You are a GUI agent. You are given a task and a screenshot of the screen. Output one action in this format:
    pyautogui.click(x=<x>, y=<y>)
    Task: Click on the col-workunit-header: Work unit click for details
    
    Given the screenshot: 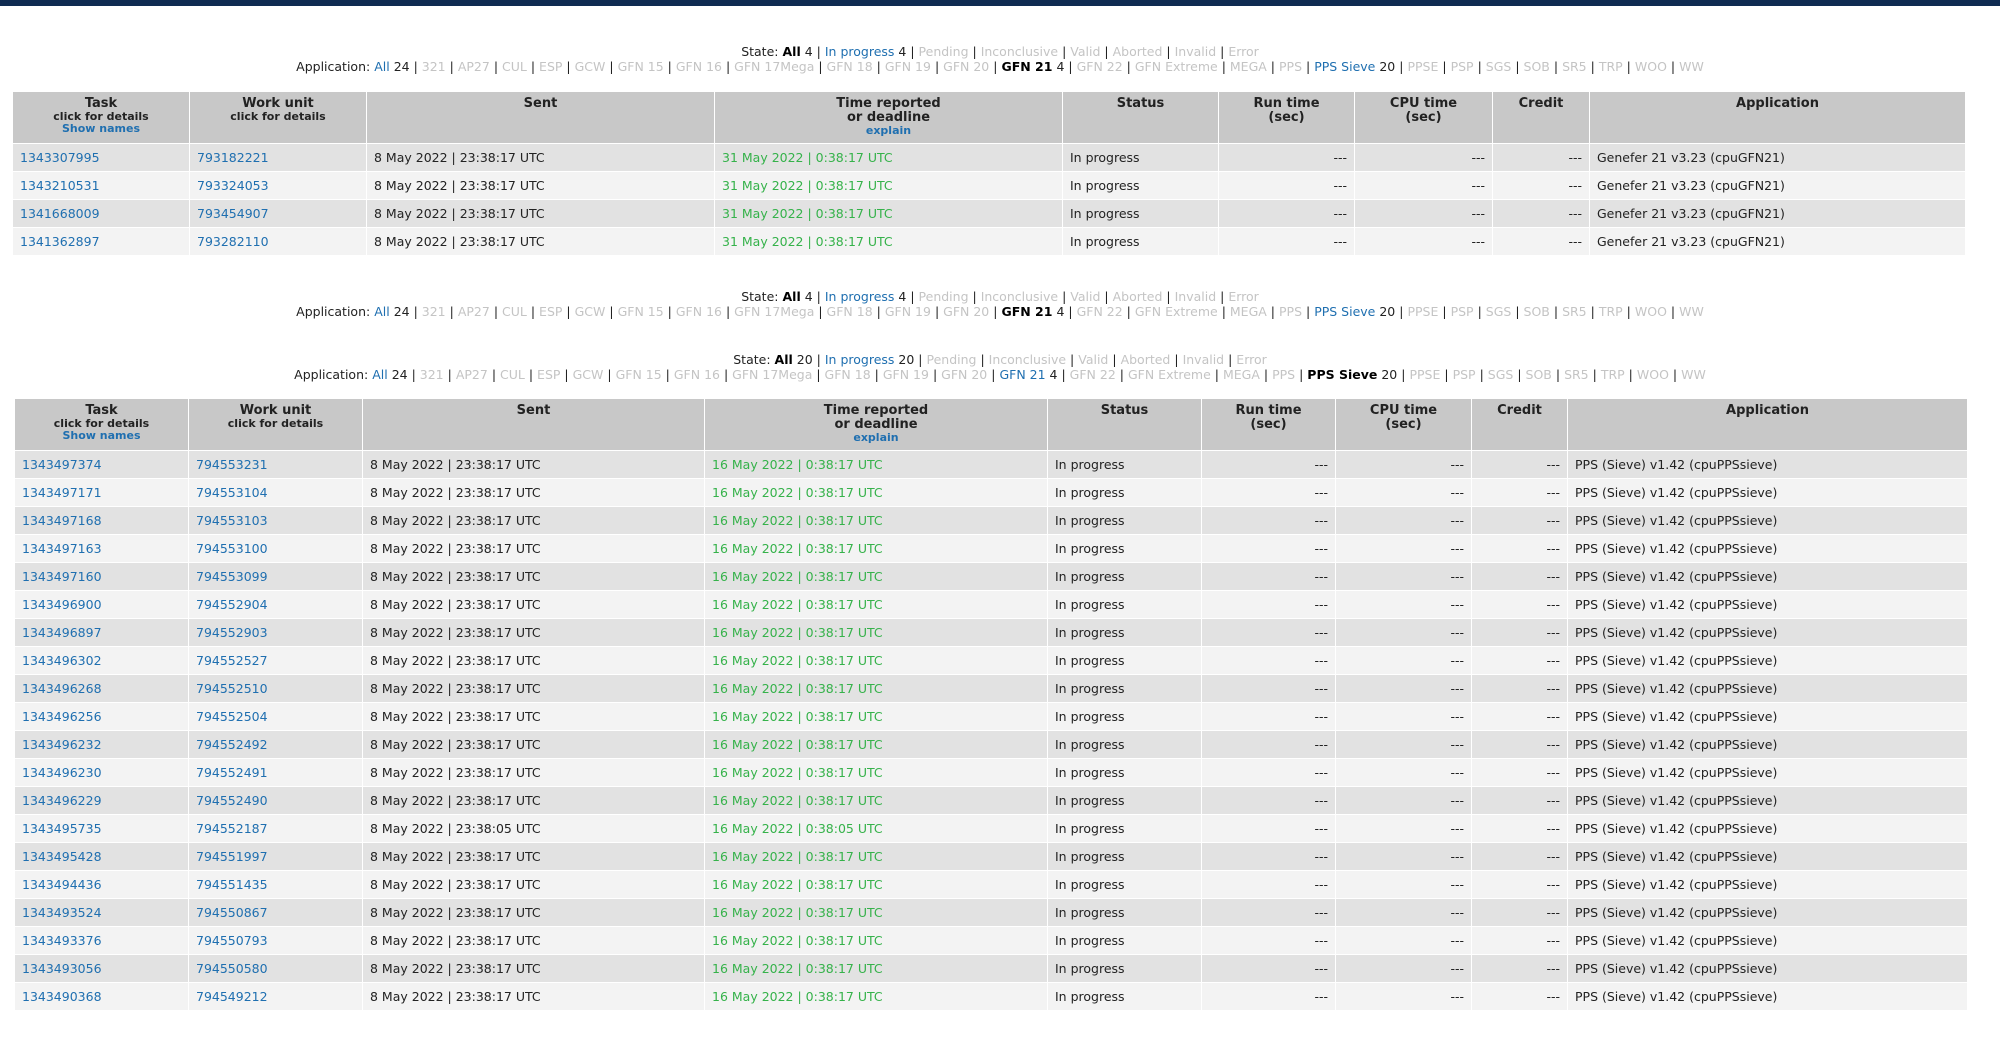 What is the action you would take?
    pyautogui.click(x=275, y=424)
    